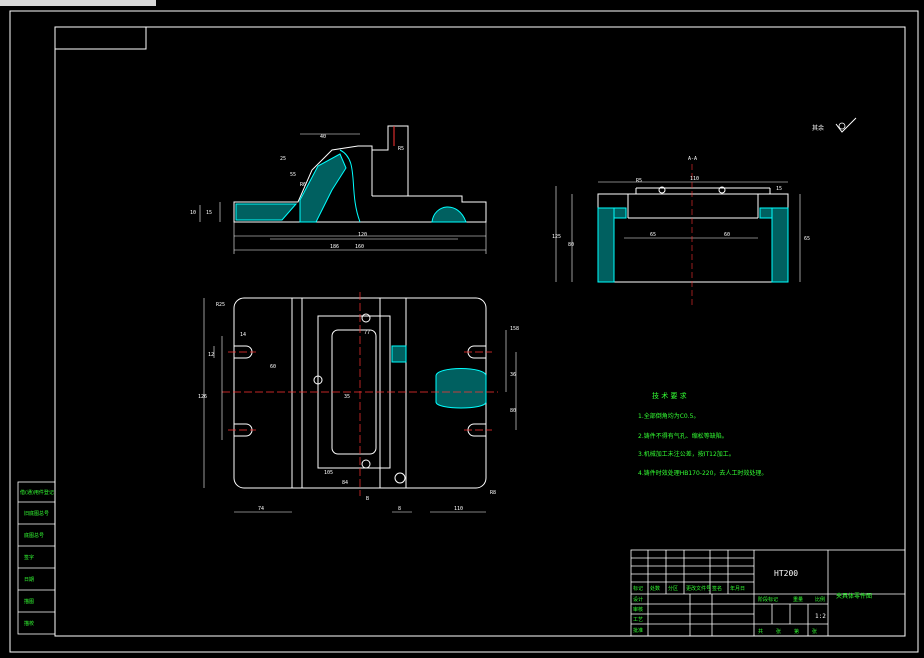 The height and width of the screenshot is (658, 924). I want to click on plan-holes, so click(359, 398).